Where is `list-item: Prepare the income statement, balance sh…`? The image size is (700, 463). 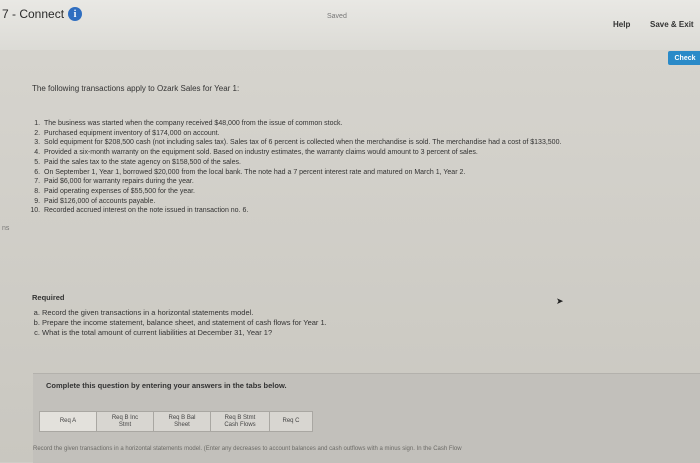
list-item: Prepare the income statement, balance sh… is located at coordinates (322, 323).